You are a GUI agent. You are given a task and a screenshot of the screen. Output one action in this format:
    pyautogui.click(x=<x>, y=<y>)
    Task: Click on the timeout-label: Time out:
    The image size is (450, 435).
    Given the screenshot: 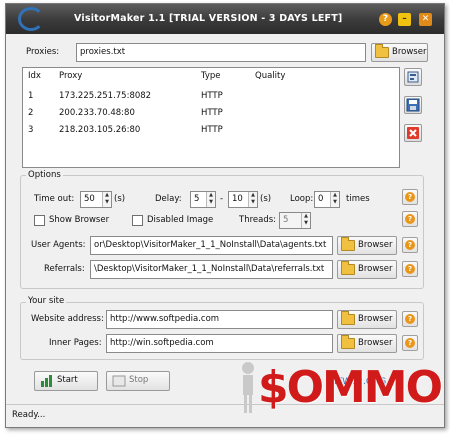 What is the action you would take?
    pyautogui.click(x=54, y=199)
    